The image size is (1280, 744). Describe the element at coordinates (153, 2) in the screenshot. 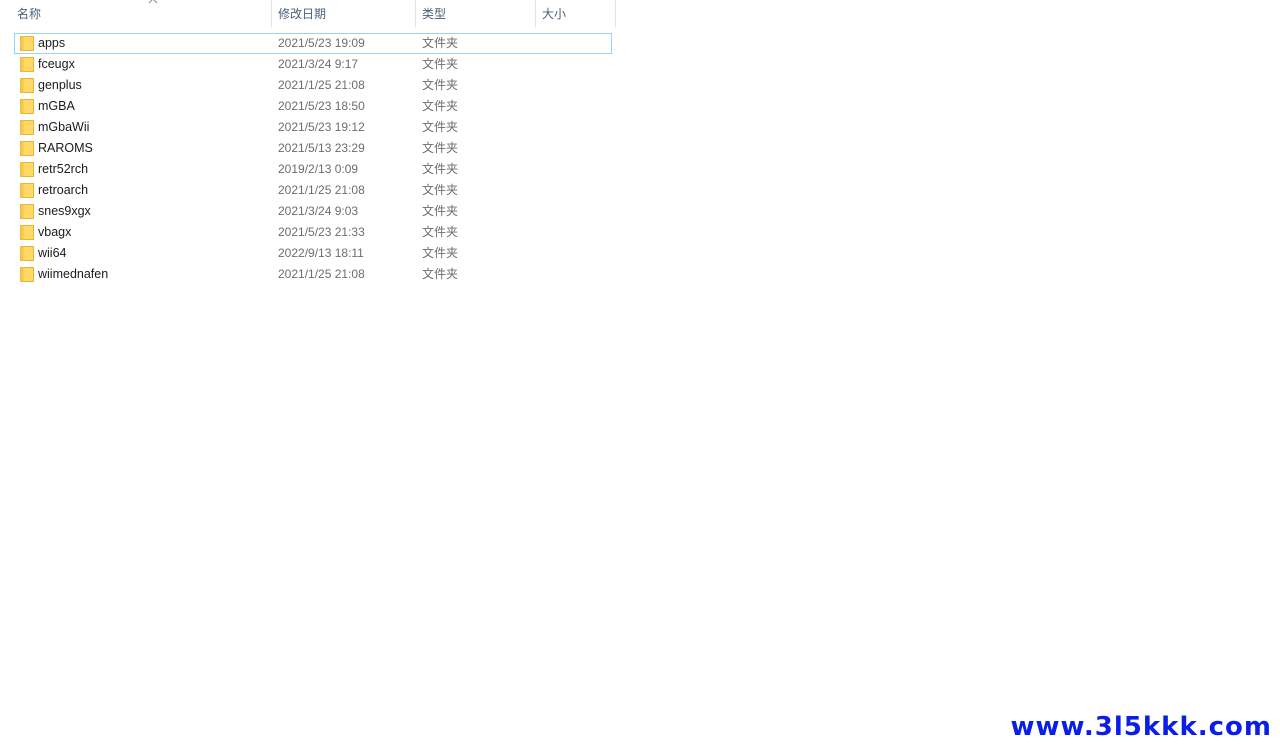

I see `chevron-up-icon` at that location.